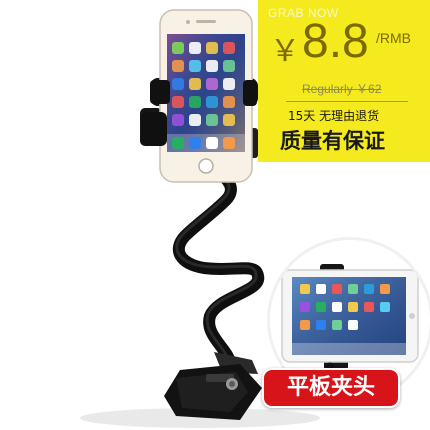  I want to click on tablet-clip-tag: 平板夹头, so click(331, 388).